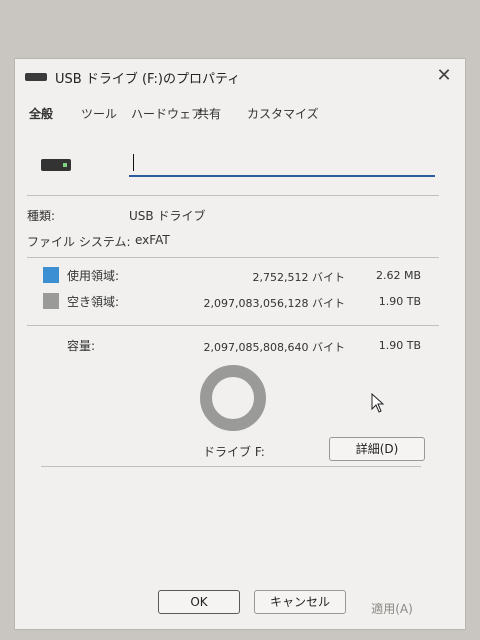 Image resolution: width=480 pixels, height=640 pixels. I want to click on used-space-swatch, so click(51, 275).